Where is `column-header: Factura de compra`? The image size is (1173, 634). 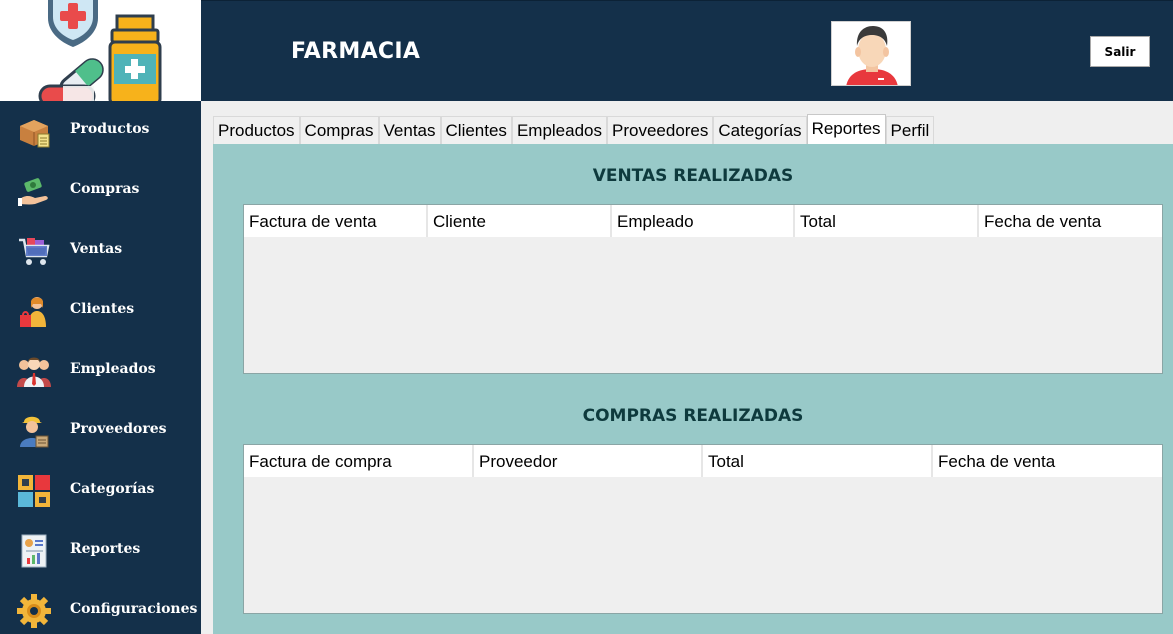
column-header: Factura de compra is located at coordinates (359, 461).